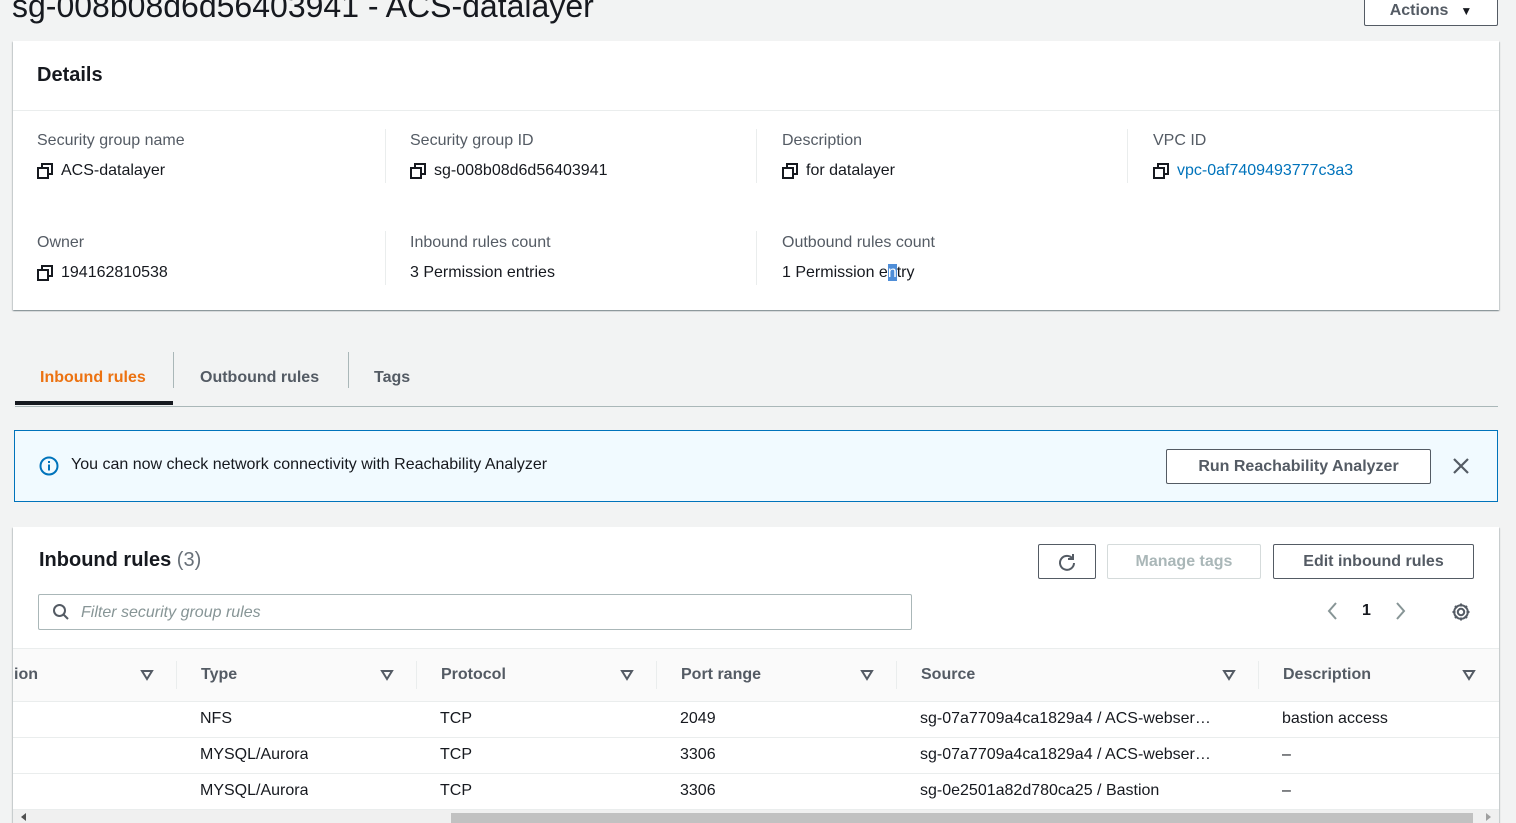 This screenshot has width=1516, height=823. What do you see at coordinates (303, 12) in the screenshot?
I see `page-title: sg-008b08d6d56403941 - ACS-datalayer` at bounding box center [303, 12].